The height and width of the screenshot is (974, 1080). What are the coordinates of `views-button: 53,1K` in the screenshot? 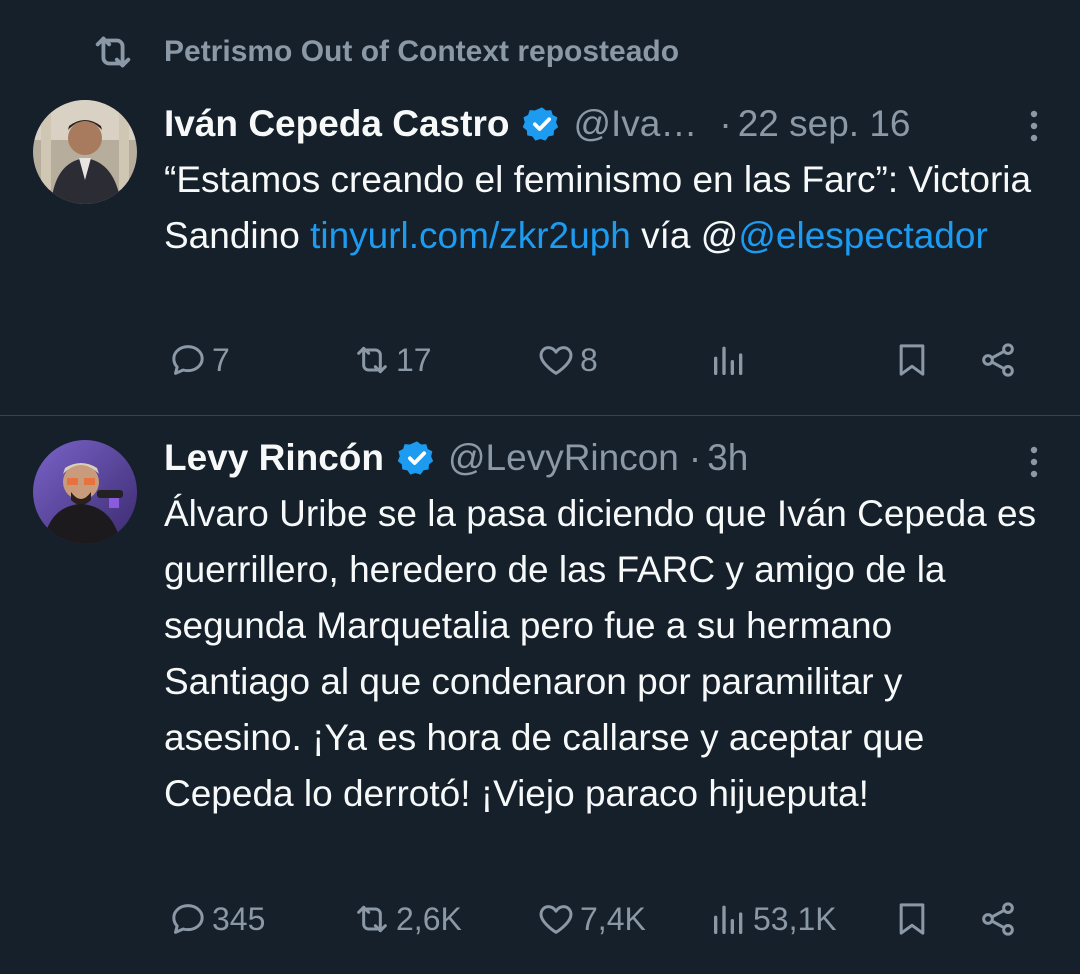 It's located at (773, 919).